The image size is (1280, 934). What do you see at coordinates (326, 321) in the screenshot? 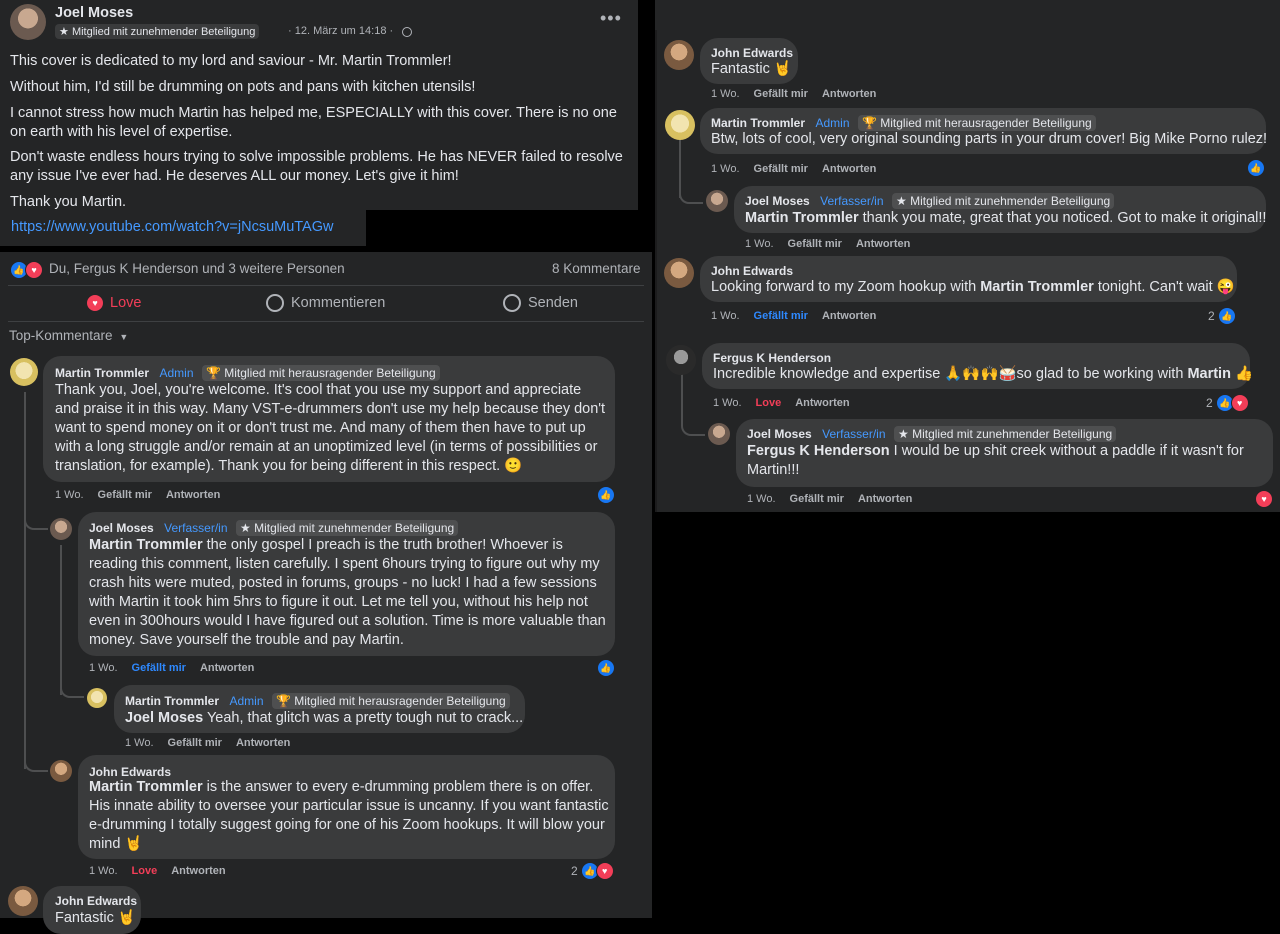
I see `divider` at bounding box center [326, 321].